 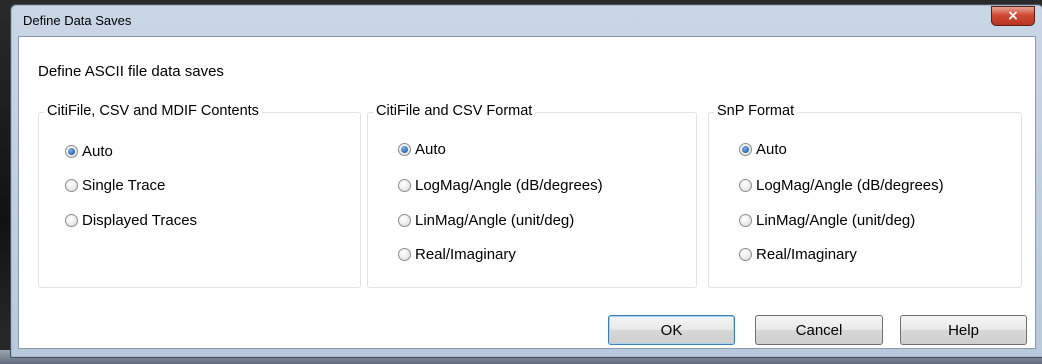 I want to click on ok-button: OK, so click(x=671, y=330).